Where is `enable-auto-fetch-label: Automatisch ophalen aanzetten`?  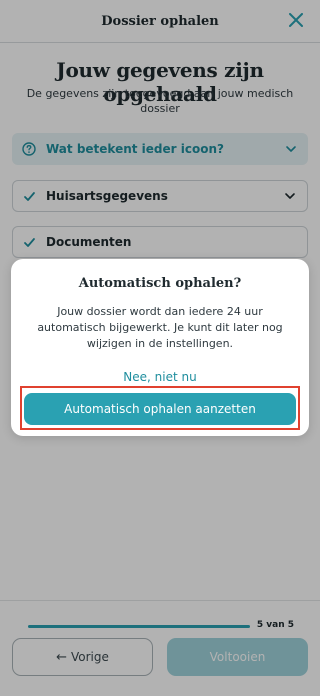
enable-auto-fetch-label: Automatisch ophalen aanzetten is located at coordinates (160, 409).